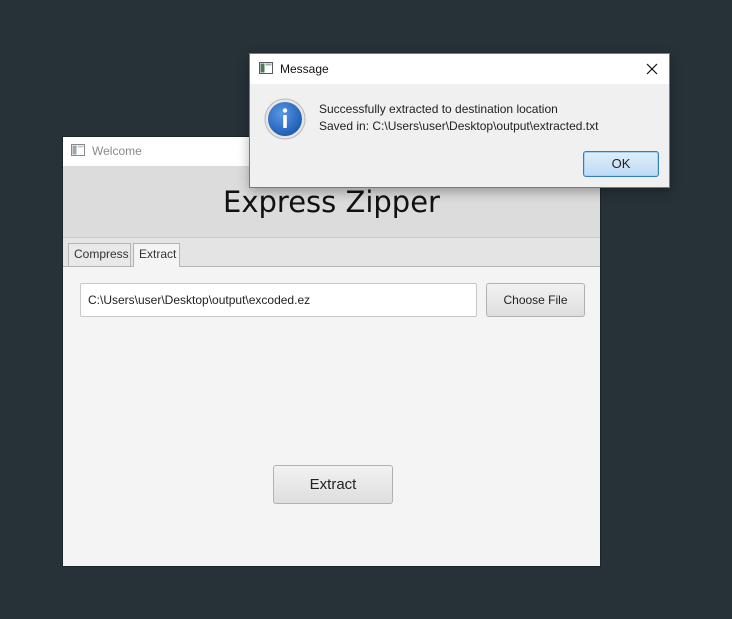 This screenshot has height=619, width=732. I want to click on choose-file-button: Choose File, so click(535, 300).